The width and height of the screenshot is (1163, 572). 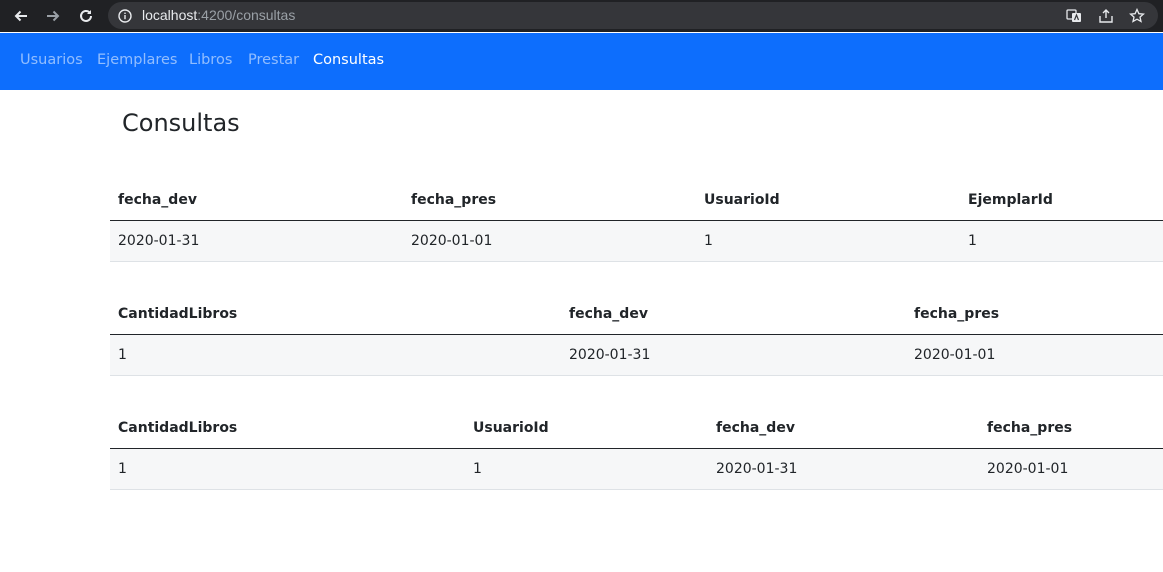 What do you see at coordinates (53, 16) in the screenshot?
I see `forward-arrow-icon` at bounding box center [53, 16].